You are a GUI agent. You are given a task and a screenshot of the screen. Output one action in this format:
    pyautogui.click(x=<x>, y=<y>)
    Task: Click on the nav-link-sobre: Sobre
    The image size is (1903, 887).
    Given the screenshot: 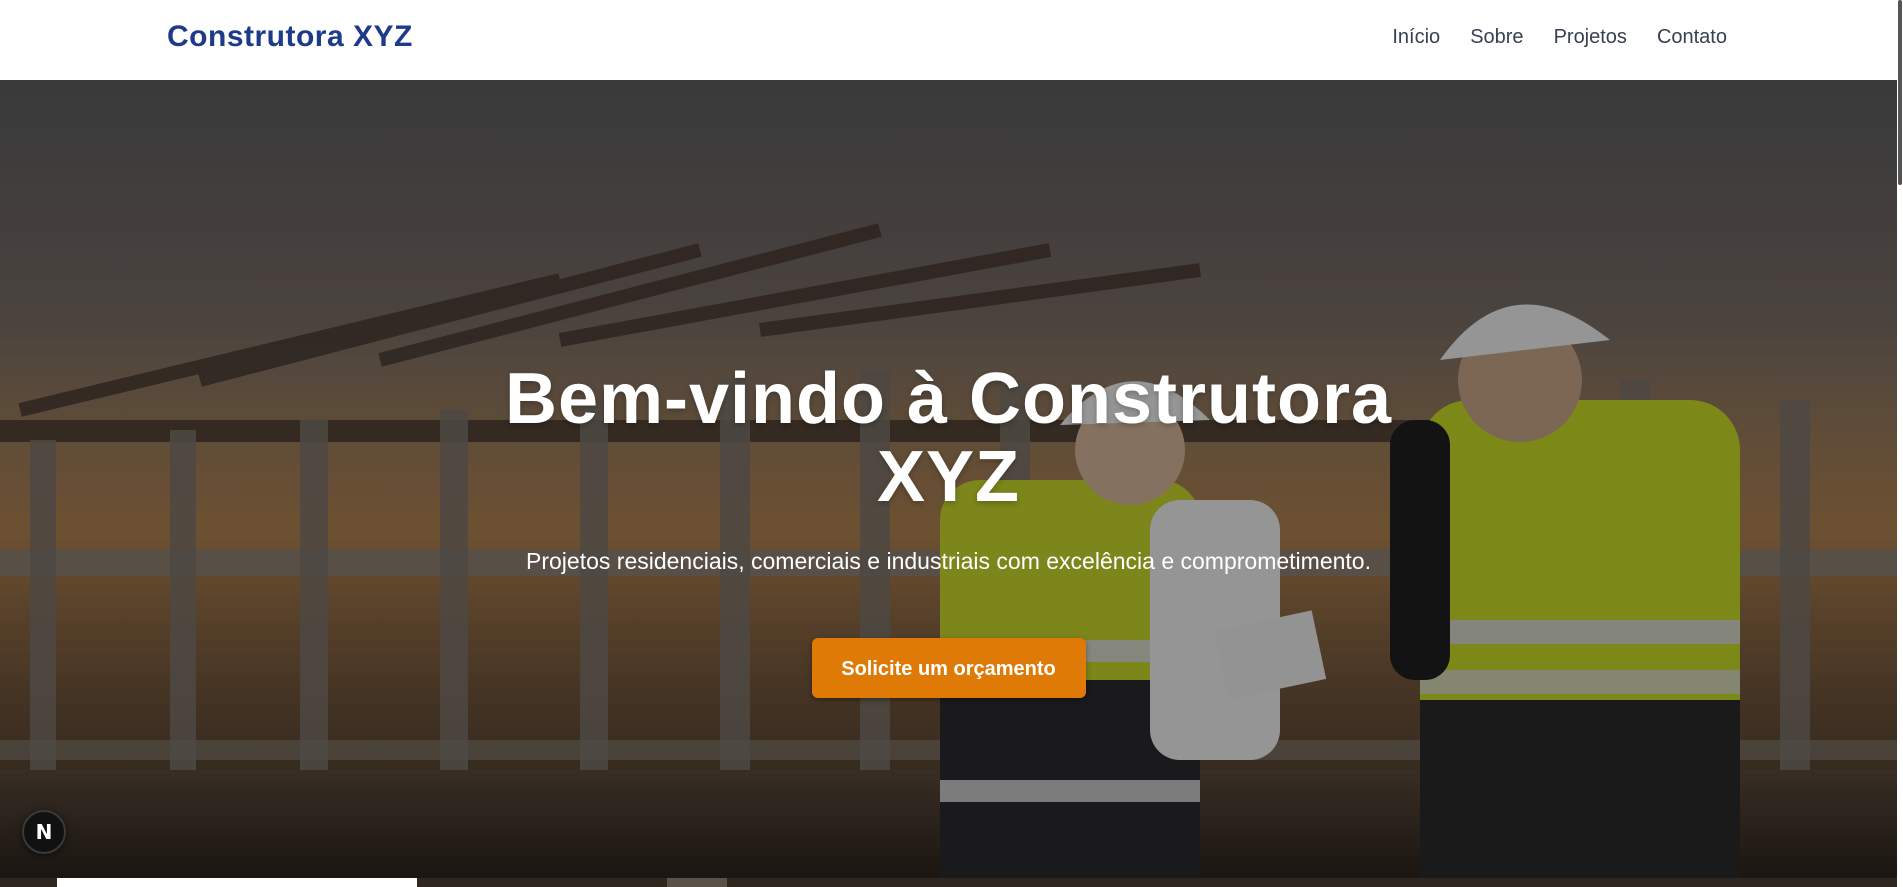 What is the action you would take?
    pyautogui.click(x=1496, y=37)
    